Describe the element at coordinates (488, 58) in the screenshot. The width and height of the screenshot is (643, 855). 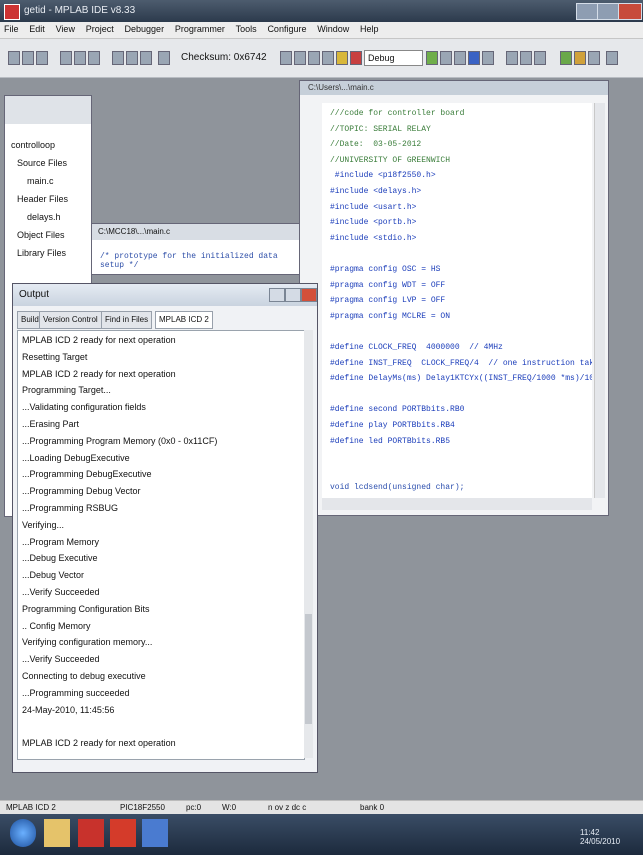
I see `read-icon` at that location.